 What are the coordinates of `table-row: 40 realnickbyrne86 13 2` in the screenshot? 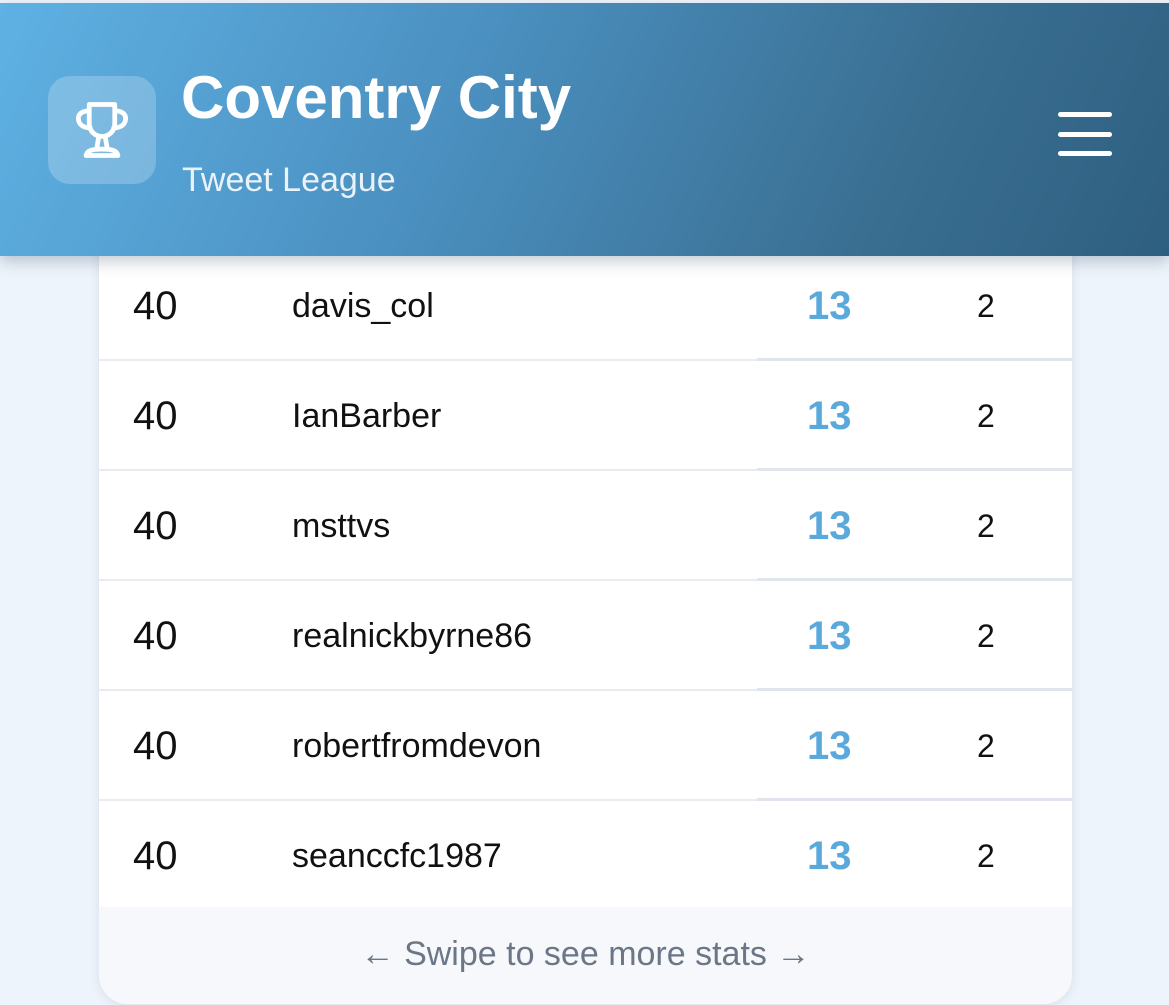 It's located at (585, 636).